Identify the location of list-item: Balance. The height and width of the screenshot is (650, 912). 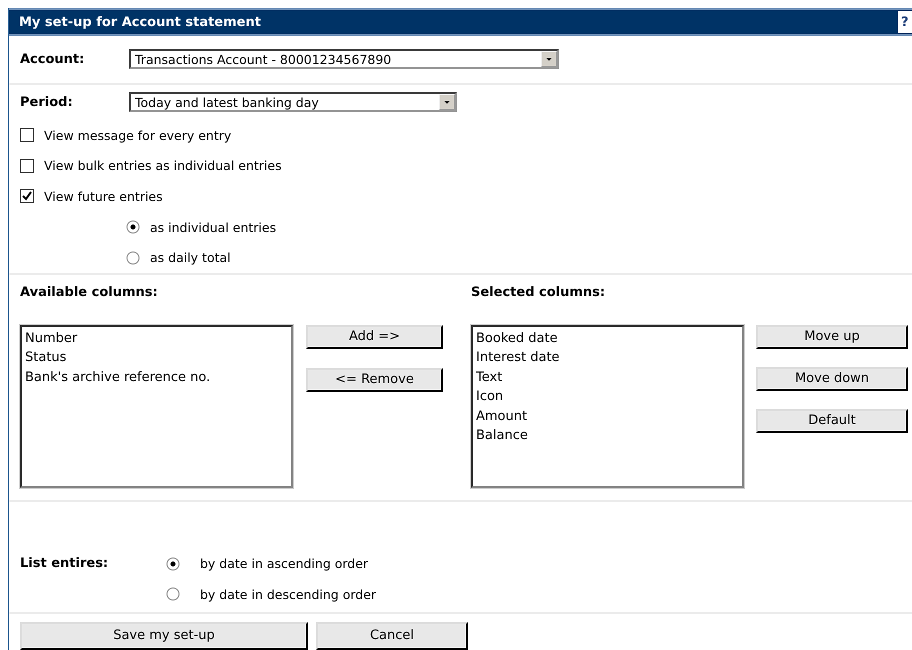
(607, 436).